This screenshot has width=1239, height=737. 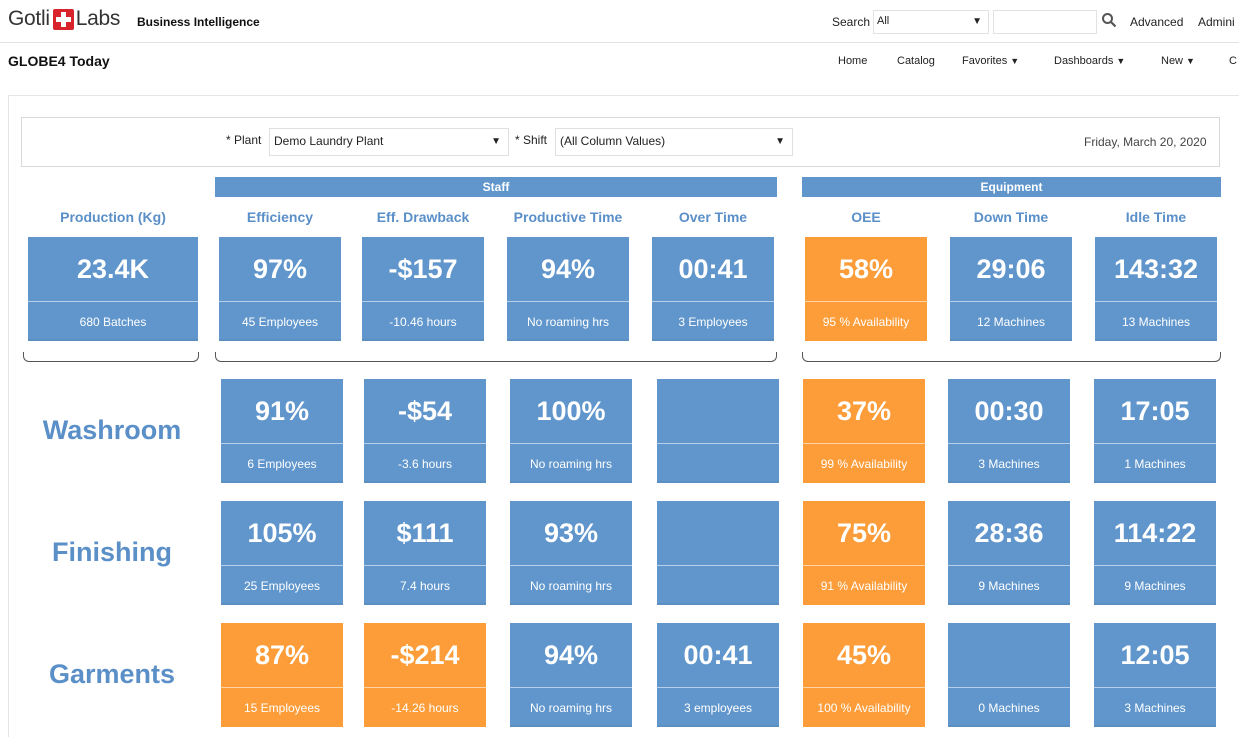 I want to click on kpi-subtext: 13 Machines, so click(x=1156, y=321).